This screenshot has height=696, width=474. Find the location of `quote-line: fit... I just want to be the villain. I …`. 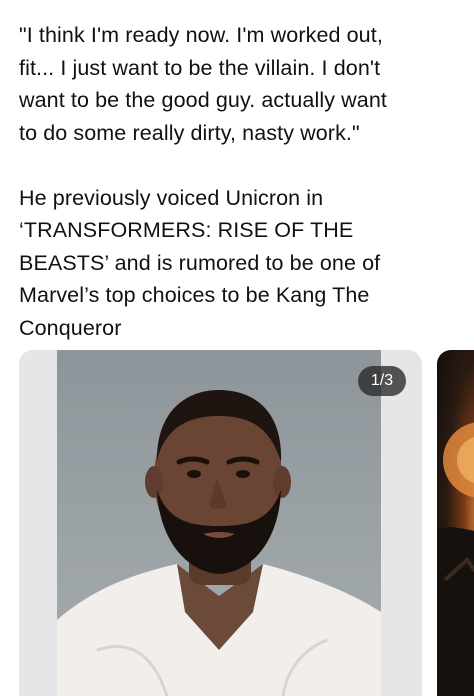

quote-line: fit... I just want to be the villain. I … is located at coordinates (200, 67).